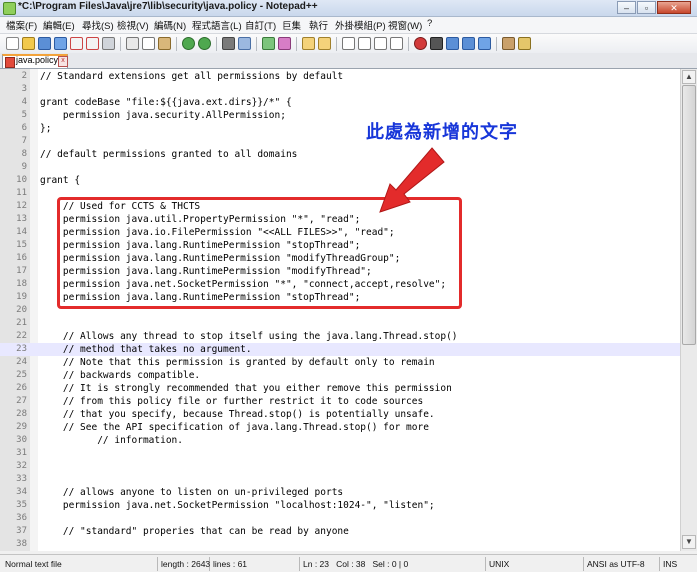 The image size is (697, 572). I want to click on find-icon, so click(228, 43).